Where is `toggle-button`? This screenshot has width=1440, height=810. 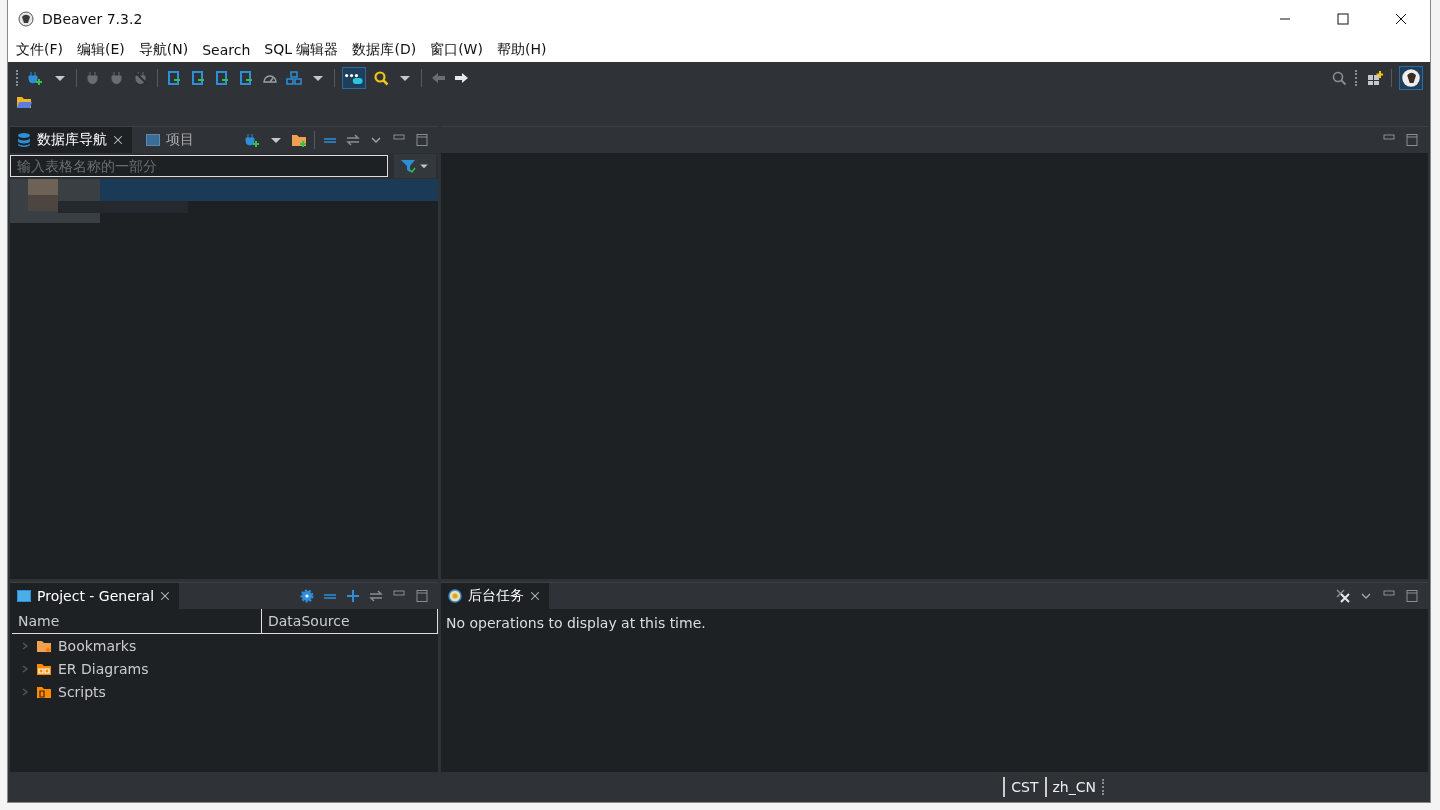
toggle-button is located at coordinates (354, 78).